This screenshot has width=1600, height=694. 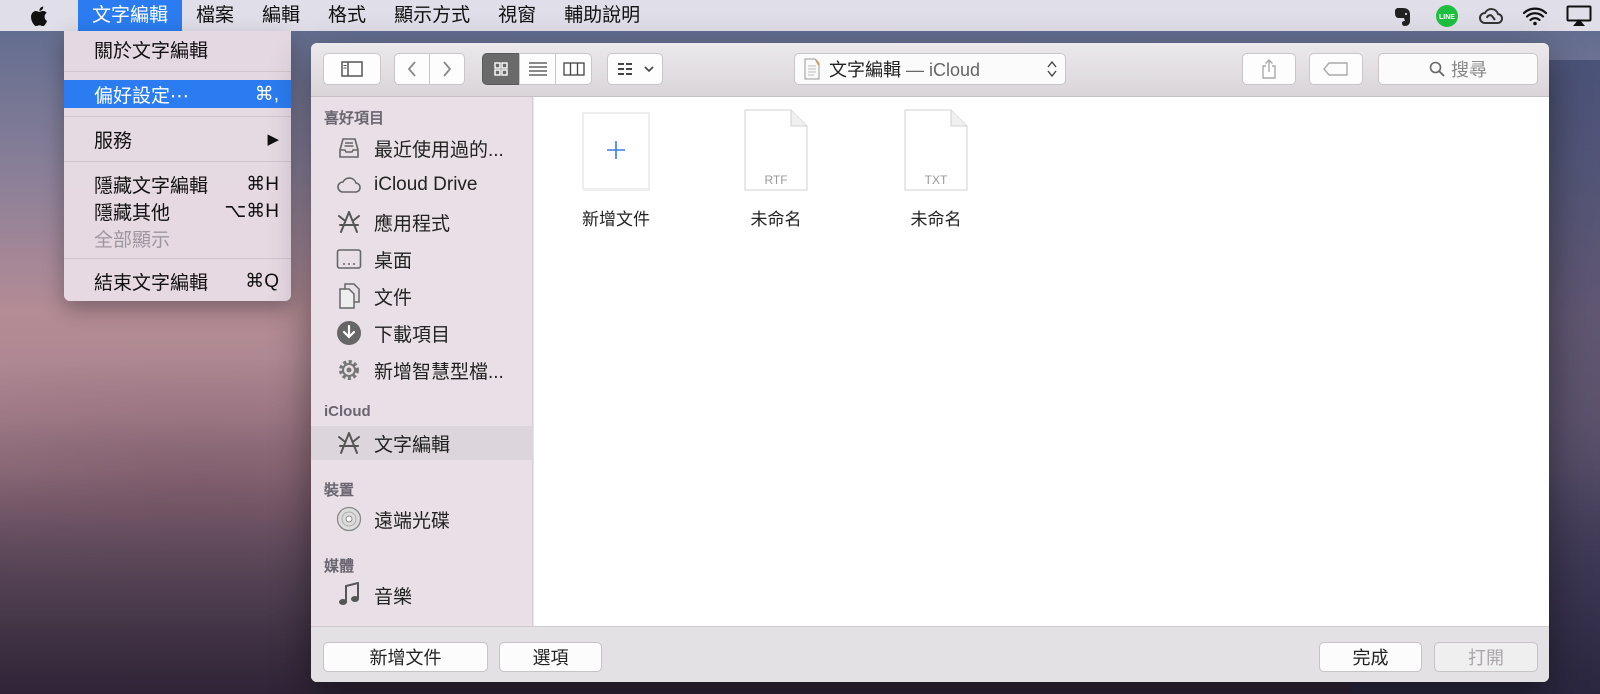 What do you see at coordinates (1437, 69) in the screenshot?
I see `search-icon` at bounding box center [1437, 69].